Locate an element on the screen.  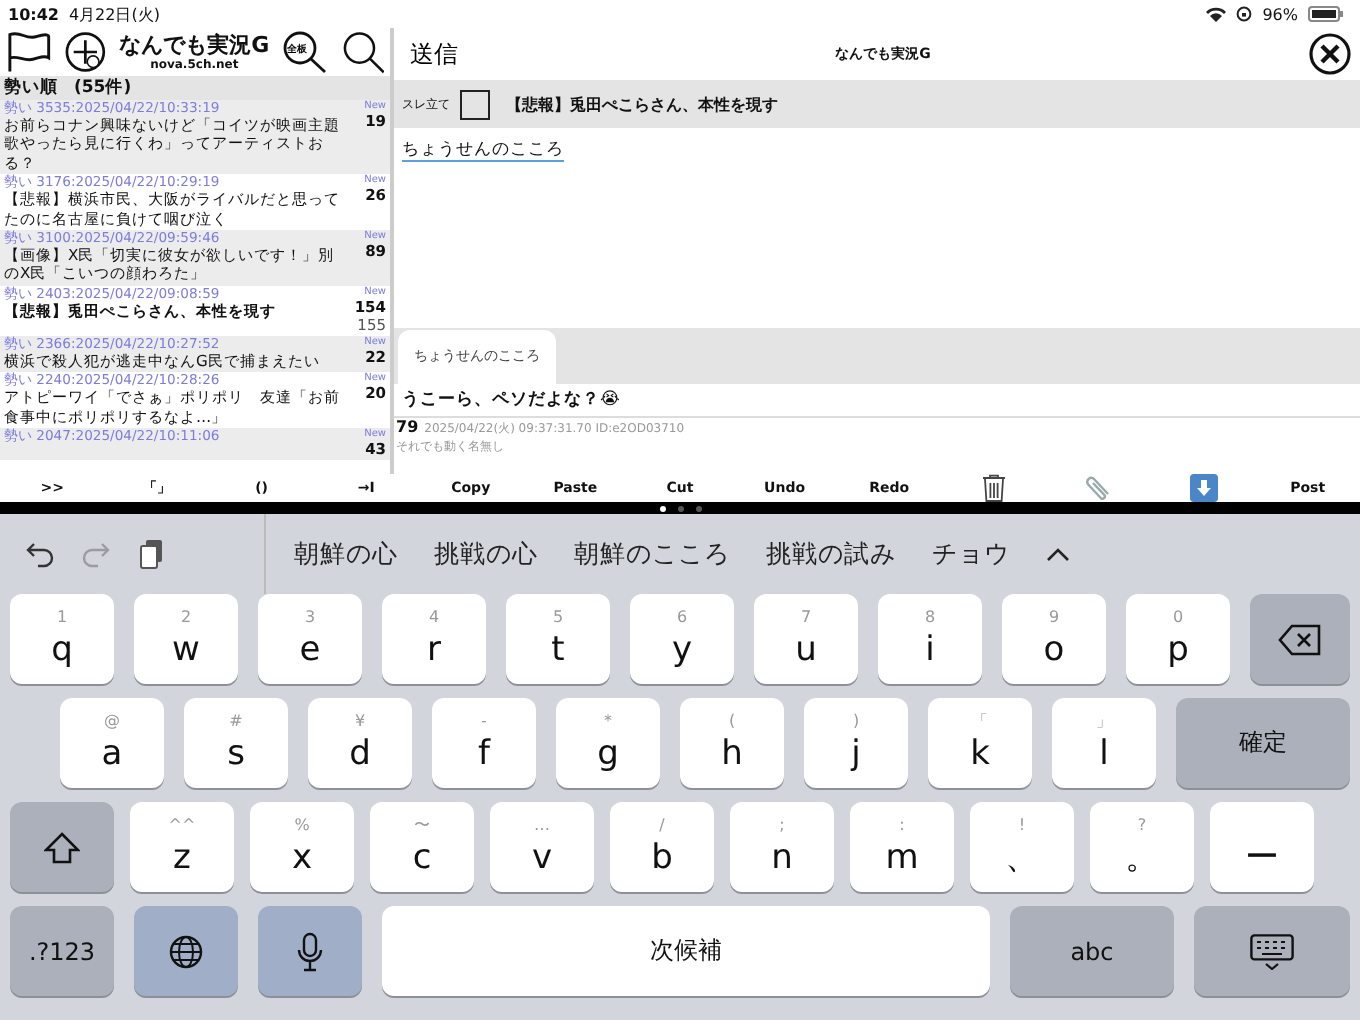
keyboard-icon is located at coordinates (1272, 951).